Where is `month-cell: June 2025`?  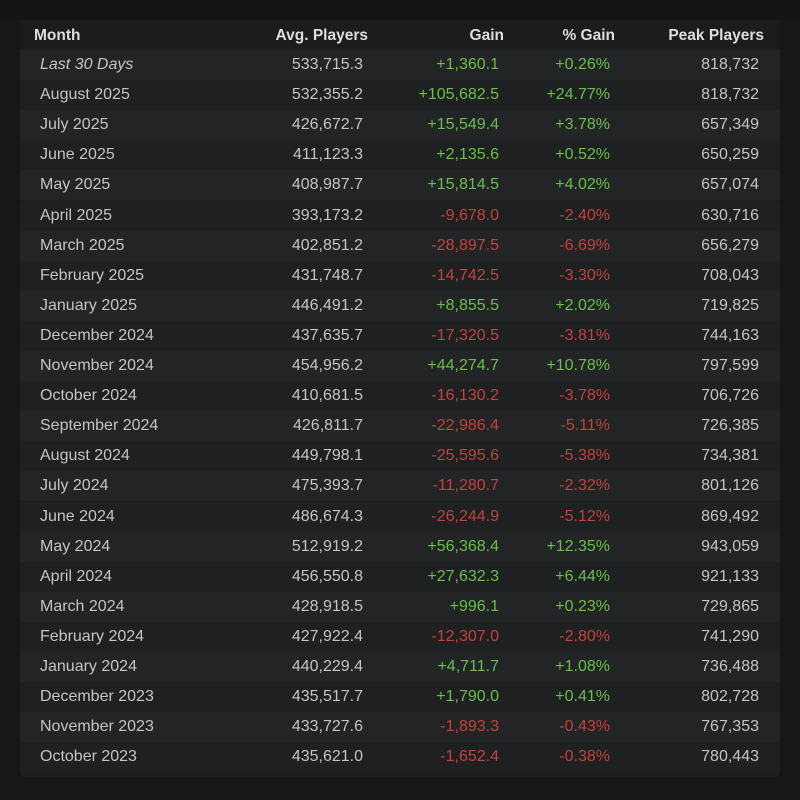 month-cell: June 2025 is located at coordinates (77, 155).